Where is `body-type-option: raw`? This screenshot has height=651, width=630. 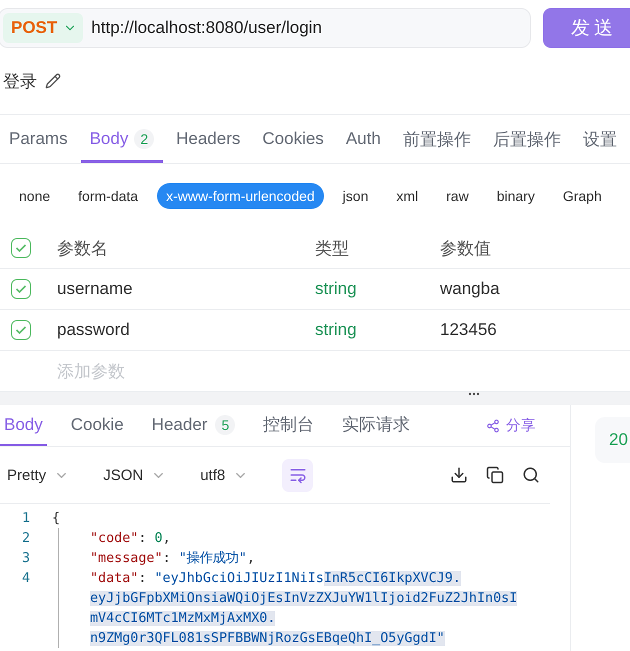
body-type-option: raw is located at coordinates (457, 196).